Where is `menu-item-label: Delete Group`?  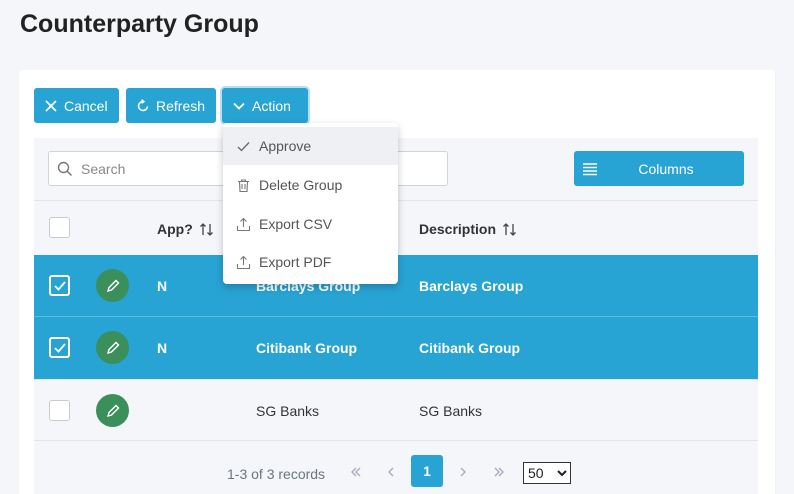 menu-item-label: Delete Group is located at coordinates (301, 185).